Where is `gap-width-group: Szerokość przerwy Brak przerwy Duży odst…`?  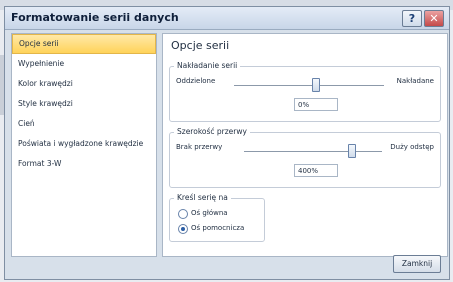
gap-width-group: Szerokość przerwy Brak przerwy Duży odst… is located at coordinates (305, 157).